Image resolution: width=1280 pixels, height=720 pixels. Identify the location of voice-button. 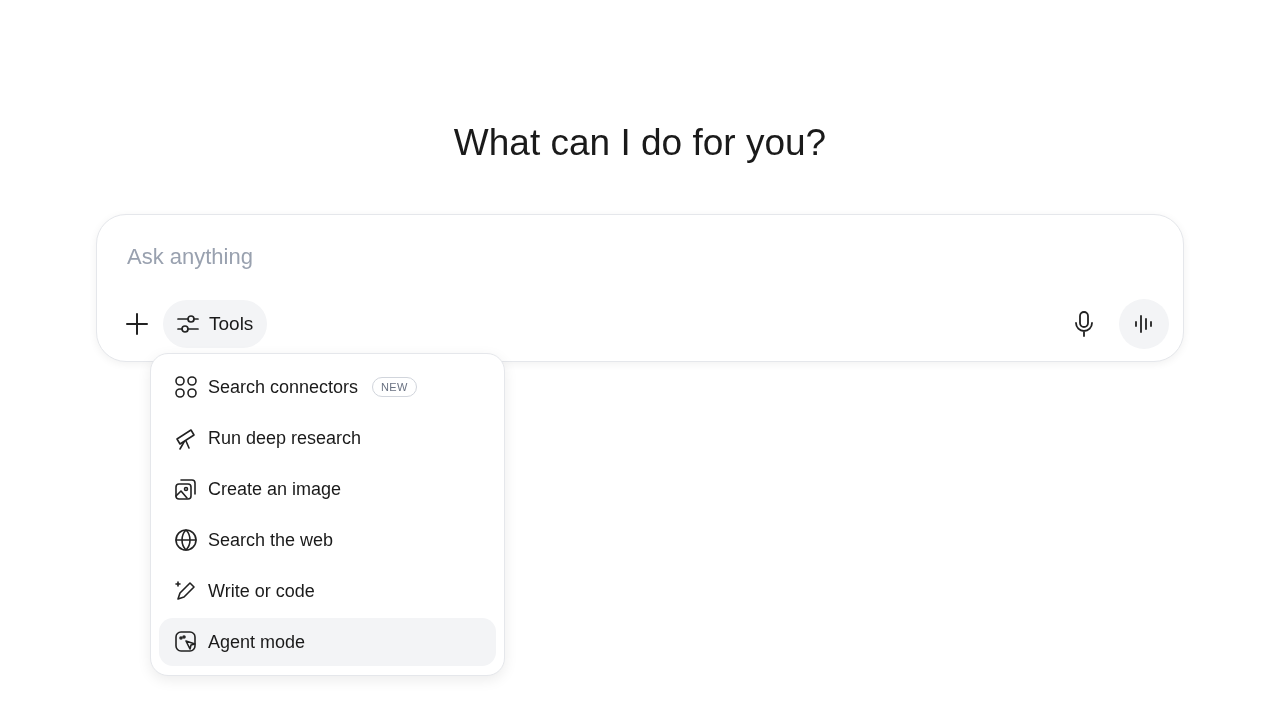
(1144, 324).